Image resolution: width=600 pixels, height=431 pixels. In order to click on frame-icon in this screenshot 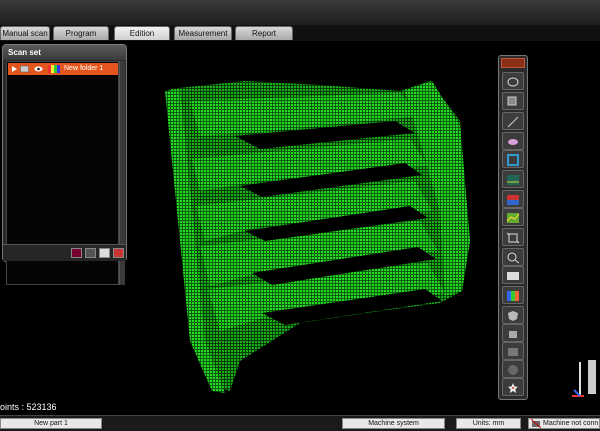, I will do `click(513, 159)`.